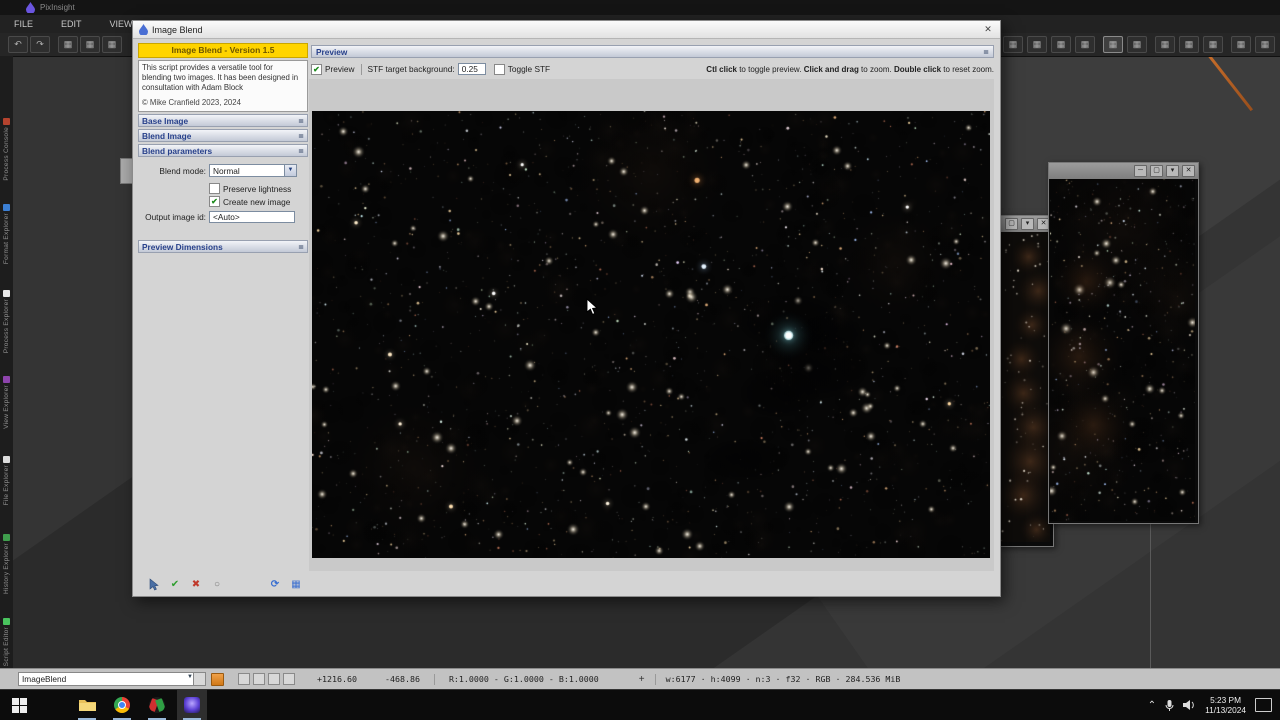  What do you see at coordinates (175, 584) in the screenshot?
I see `ok-button: ✔` at bounding box center [175, 584].